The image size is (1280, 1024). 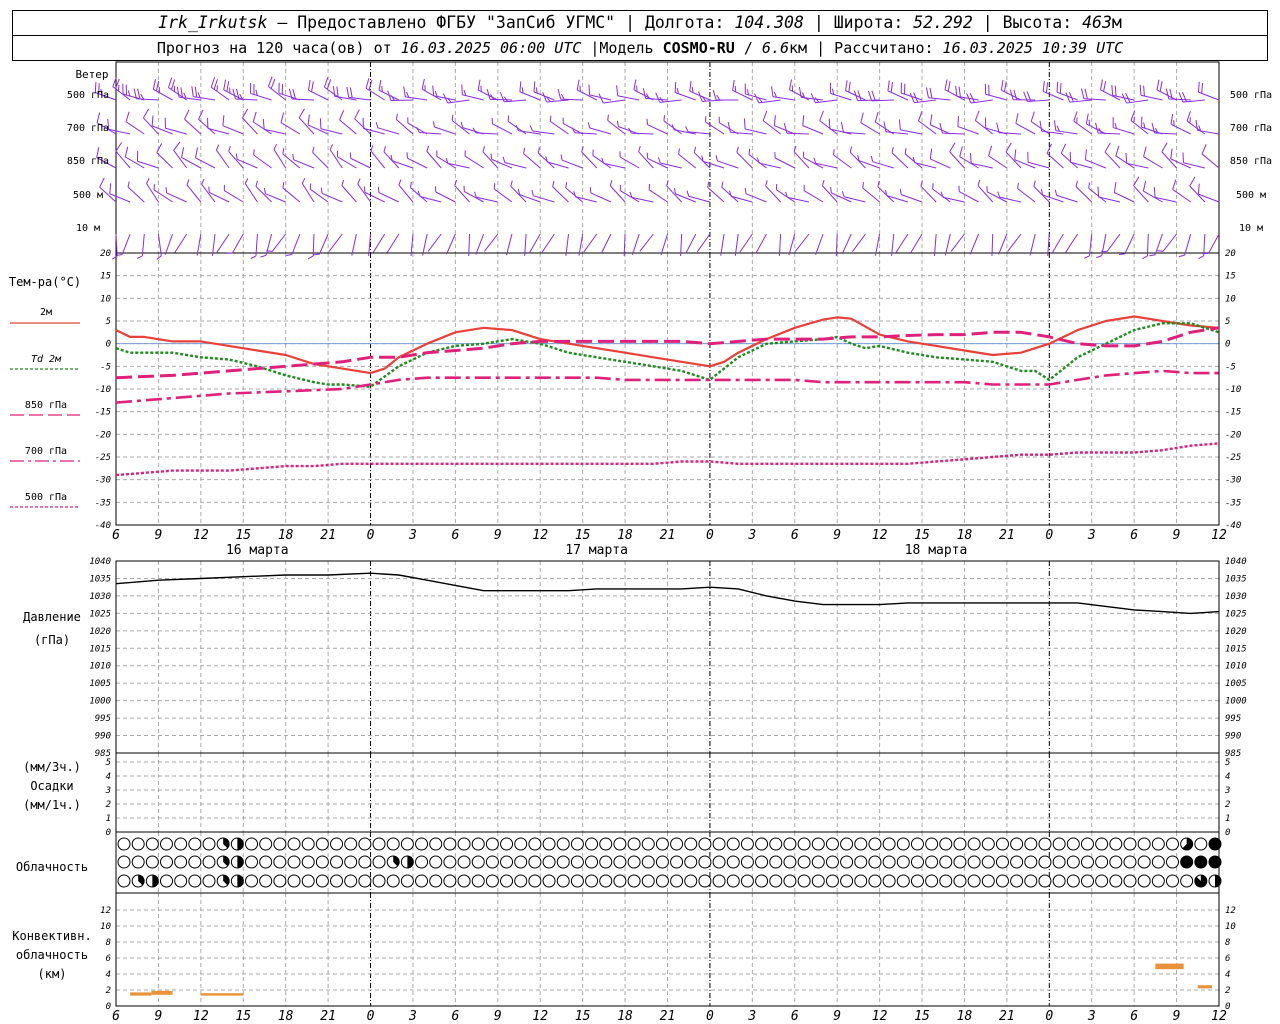 I want to click on cloud-symbols, so click(x=669, y=862).